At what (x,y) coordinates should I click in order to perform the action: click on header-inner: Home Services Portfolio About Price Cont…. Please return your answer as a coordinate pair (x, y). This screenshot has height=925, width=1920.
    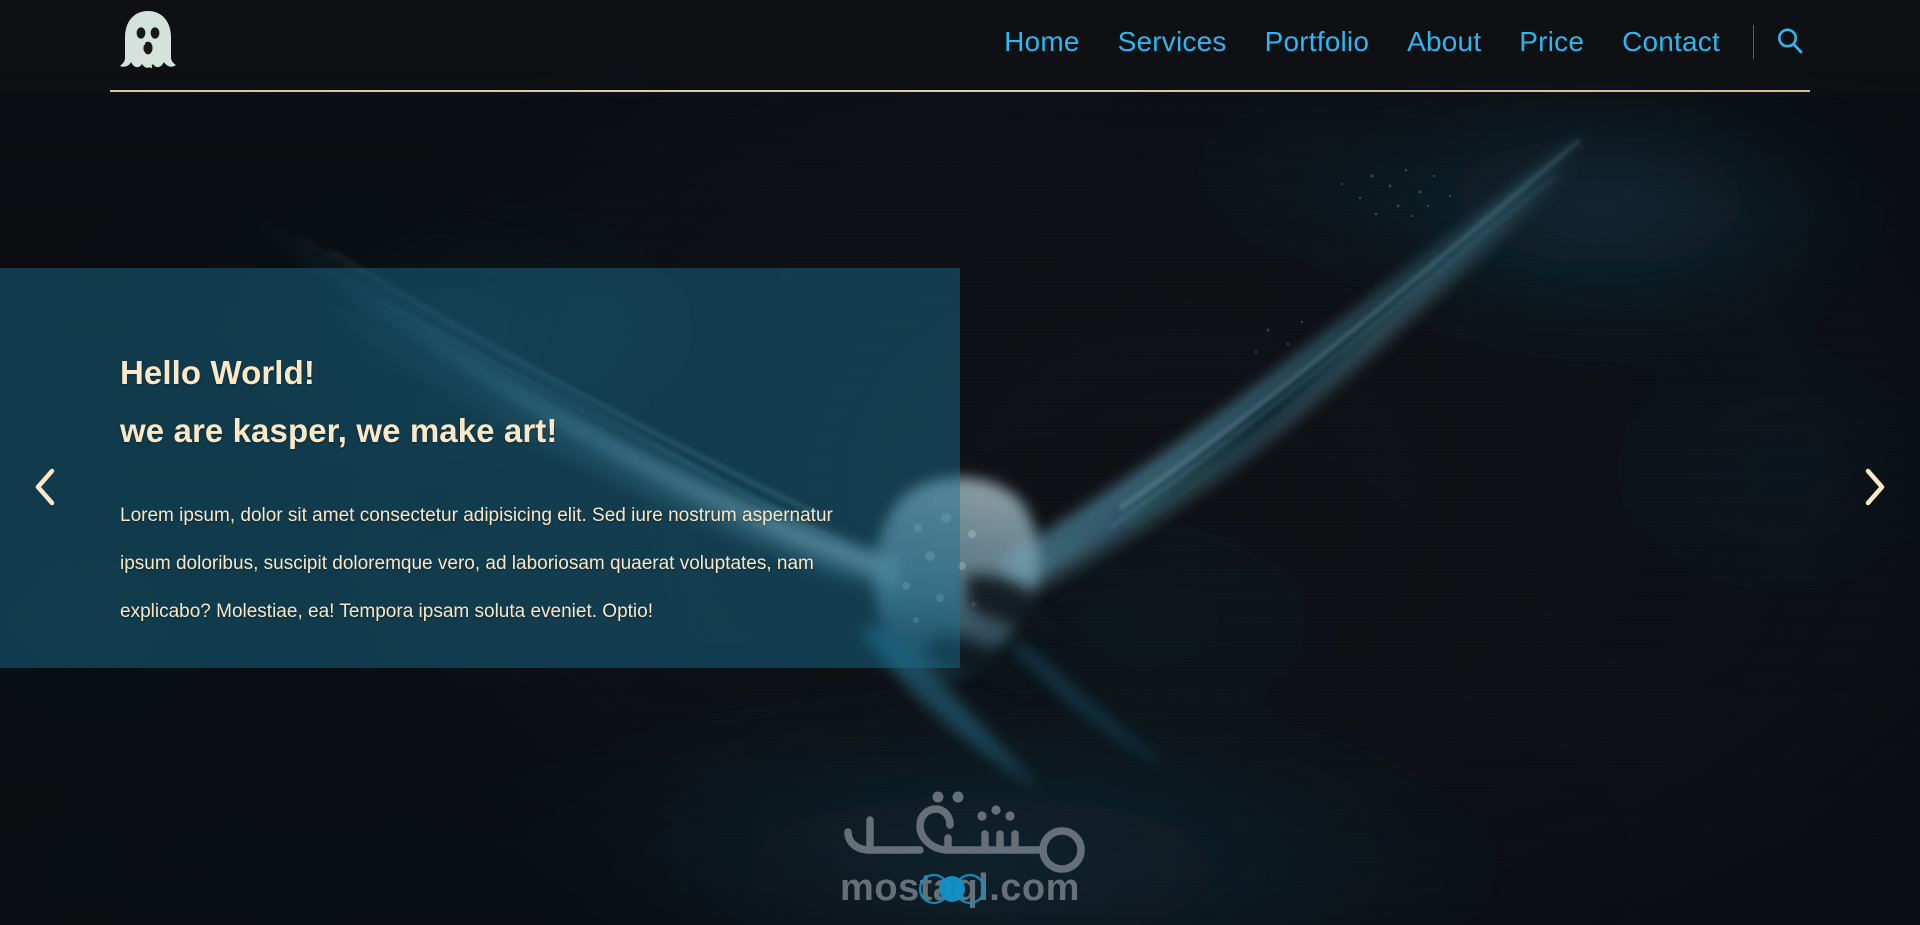
    Looking at the image, I should click on (960, 48).